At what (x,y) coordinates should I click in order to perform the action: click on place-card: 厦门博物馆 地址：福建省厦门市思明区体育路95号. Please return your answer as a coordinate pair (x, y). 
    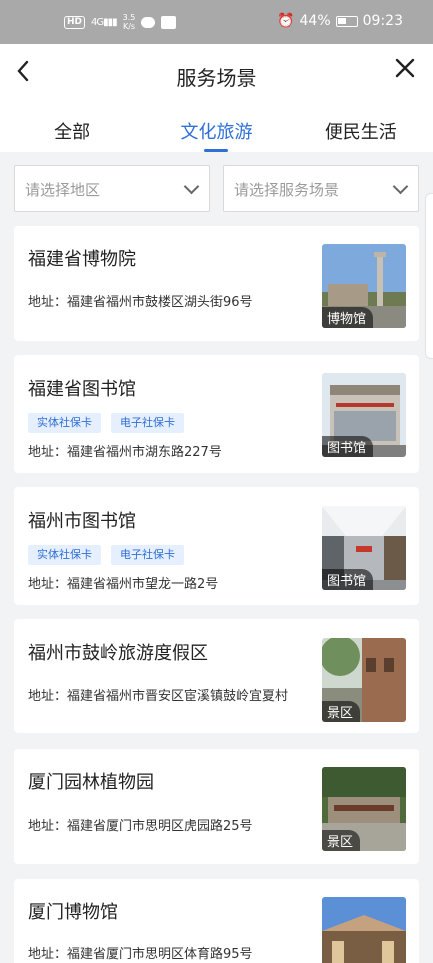
    Looking at the image, I should click on (216, 921).